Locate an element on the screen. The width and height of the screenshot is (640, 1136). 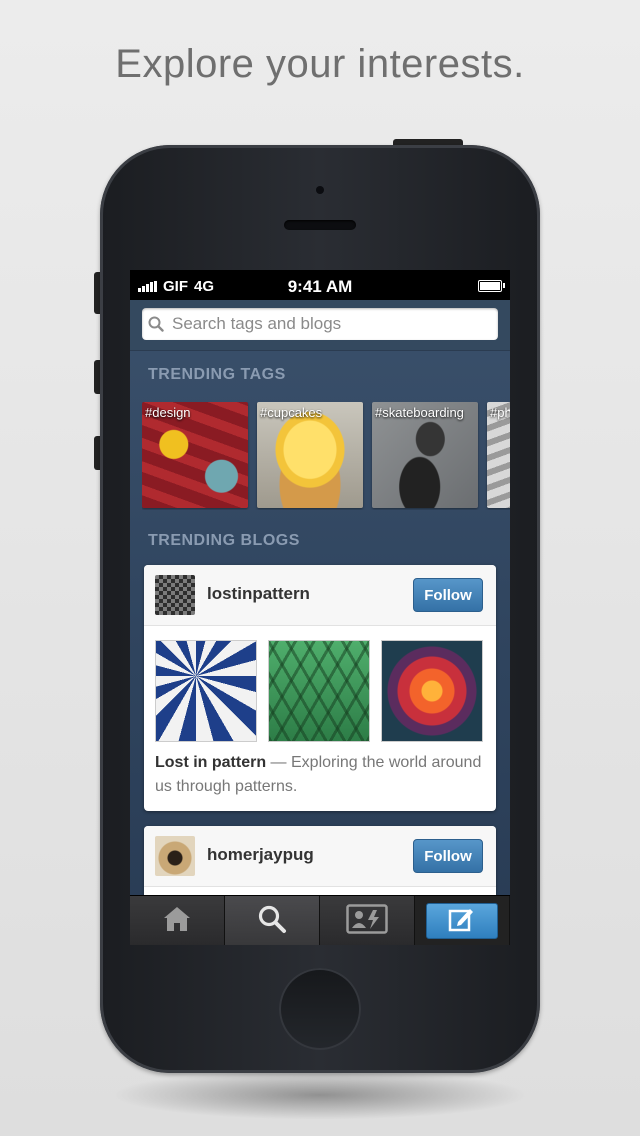
tag-label: #cupcakes is located at coordinates (291, 412).